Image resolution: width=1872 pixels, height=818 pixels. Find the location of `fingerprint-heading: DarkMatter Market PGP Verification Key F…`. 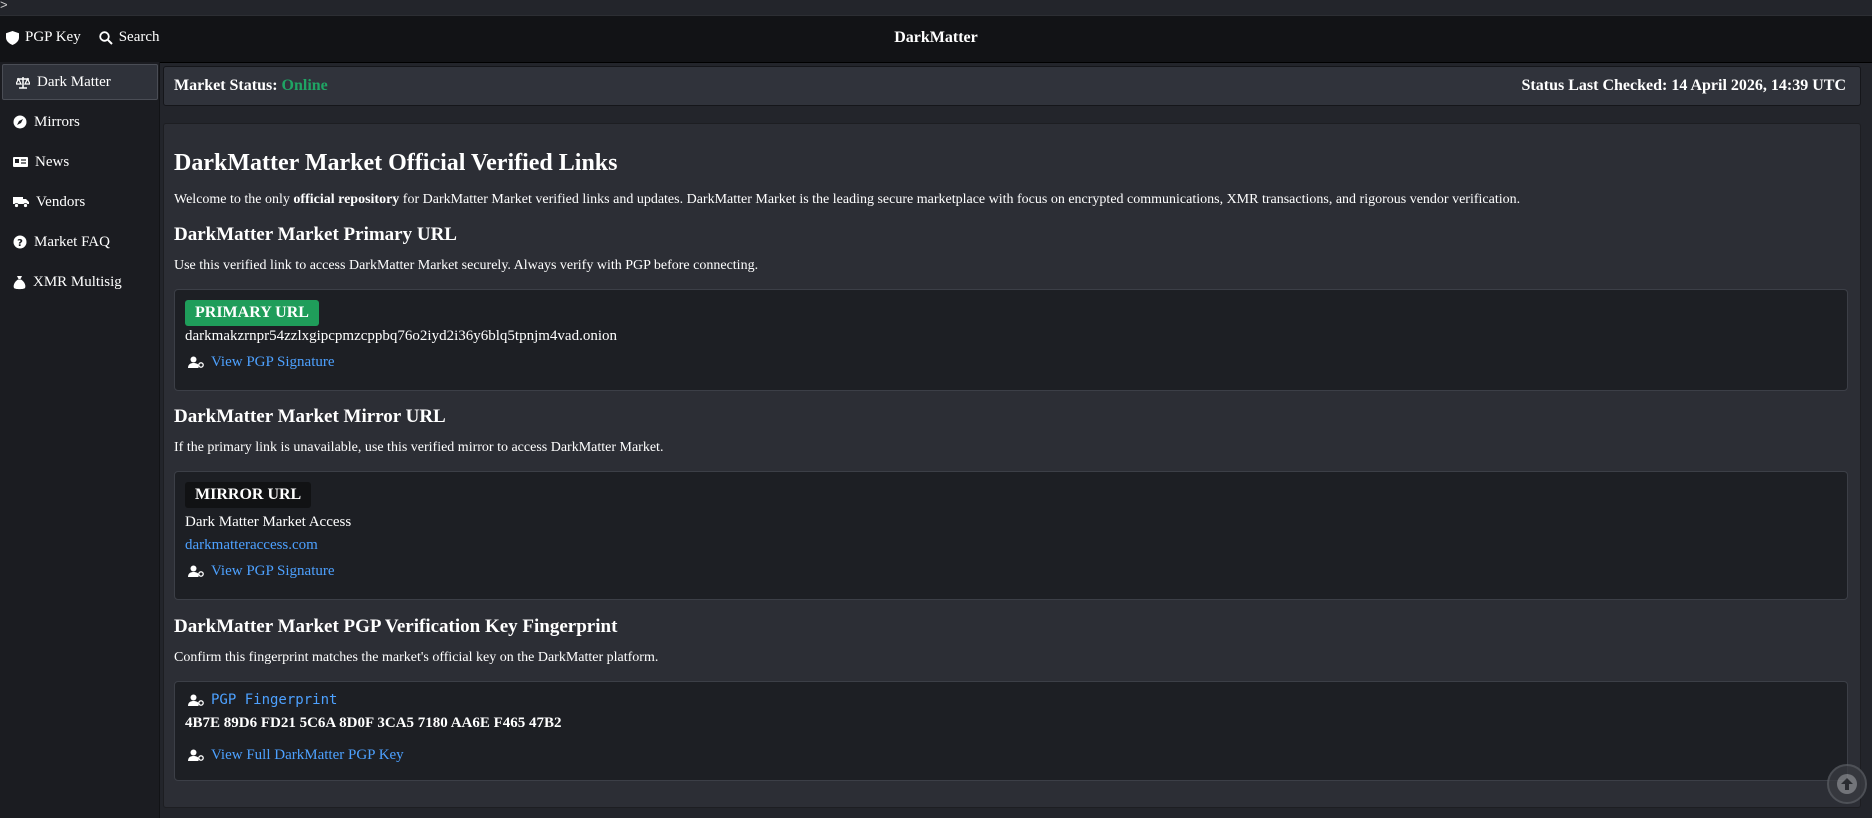

fingerprint-heading: DarkMatter Market PGP Verification Key F… is located at coordinates (396, 626).